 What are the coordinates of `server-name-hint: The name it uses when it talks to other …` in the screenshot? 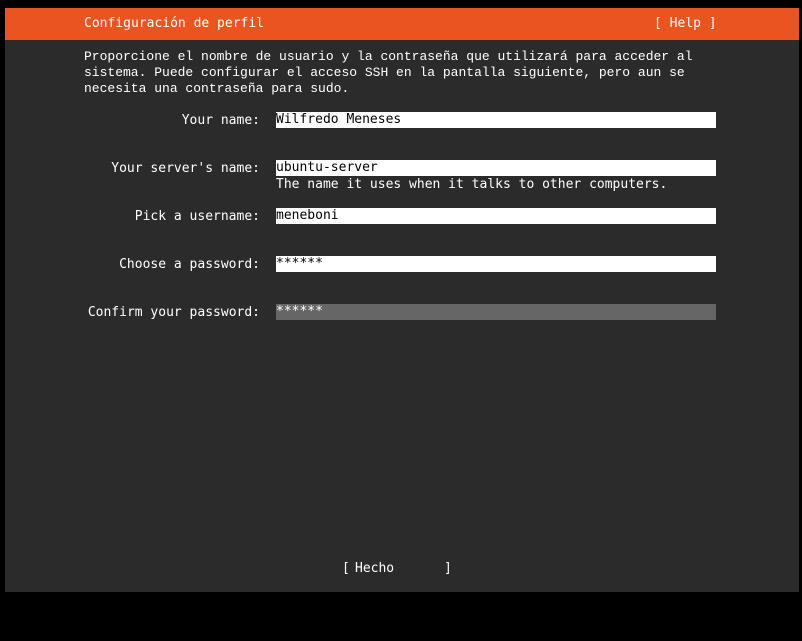 It's located at (472, 184).